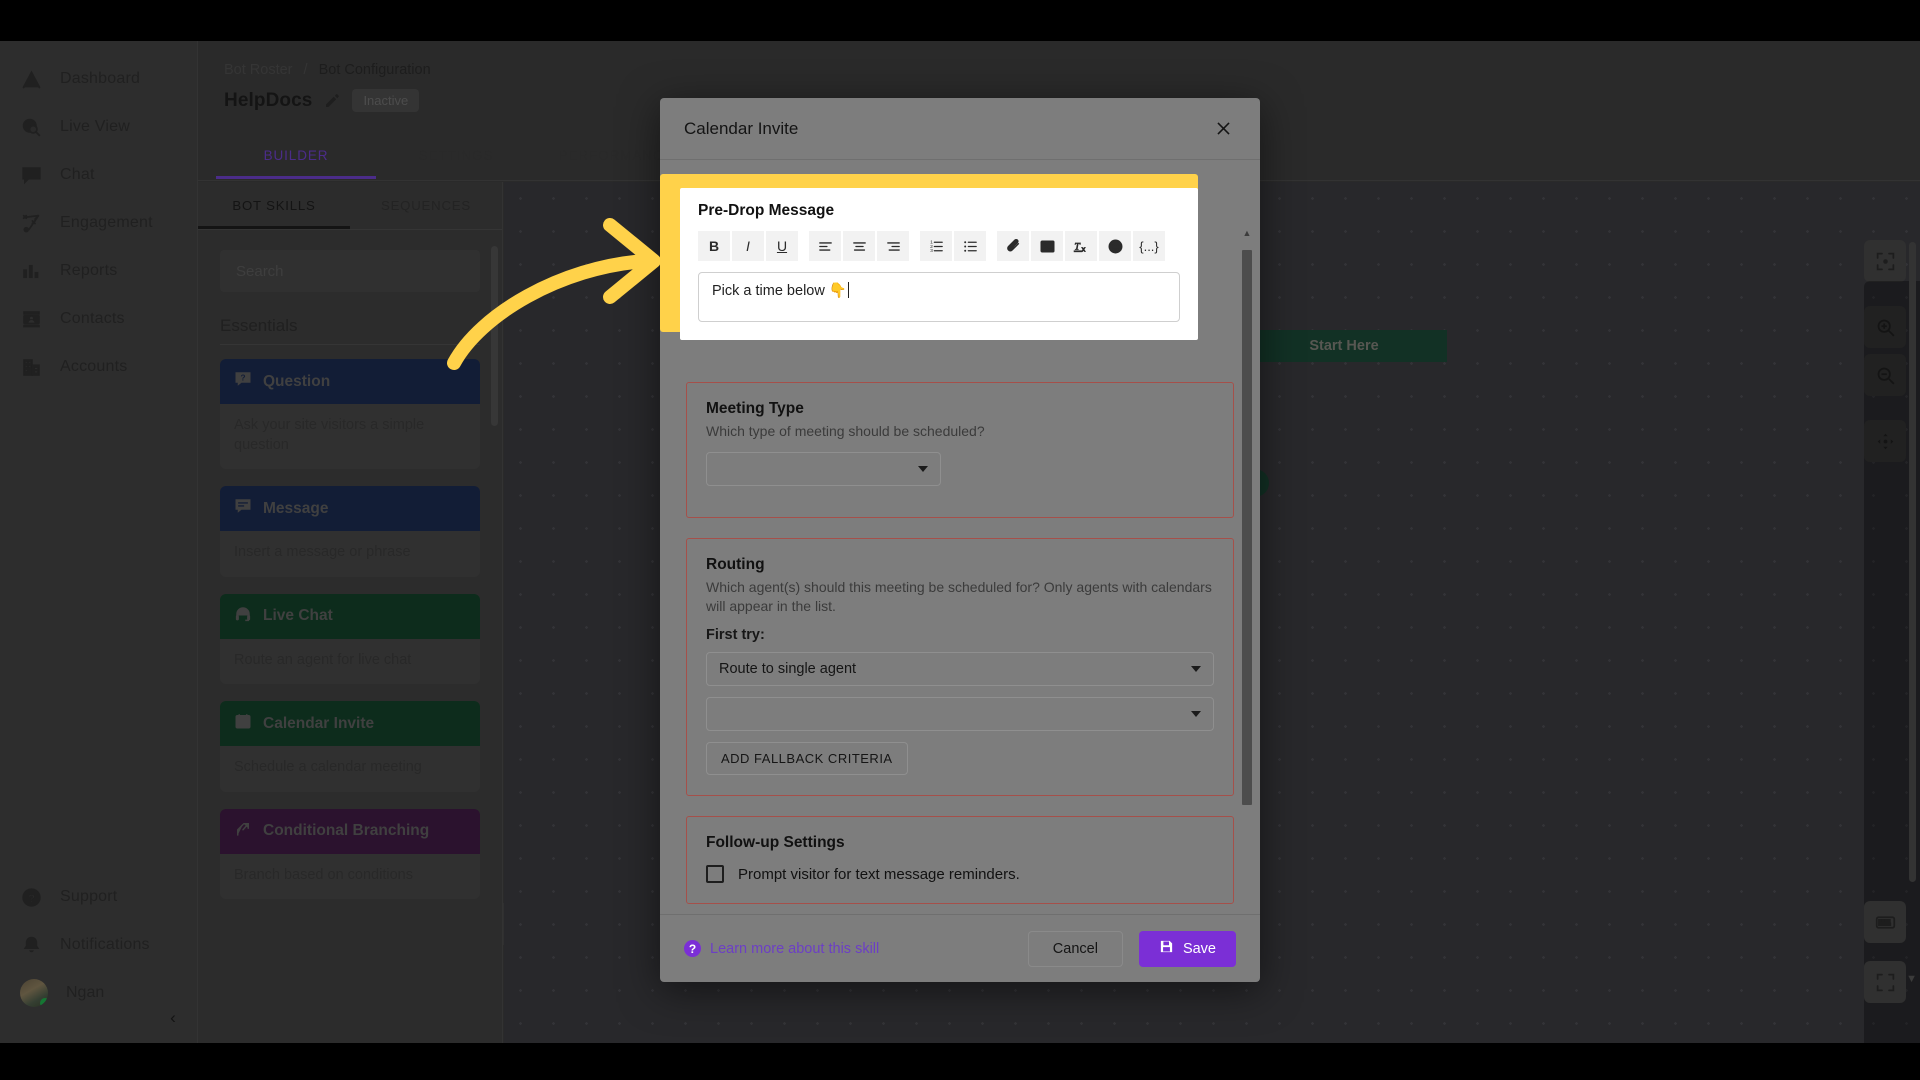  What do you see at coordinates (692, 948) in the screenshot?
I see `help-circle-icon: ?` at bounding box center [692, 948].